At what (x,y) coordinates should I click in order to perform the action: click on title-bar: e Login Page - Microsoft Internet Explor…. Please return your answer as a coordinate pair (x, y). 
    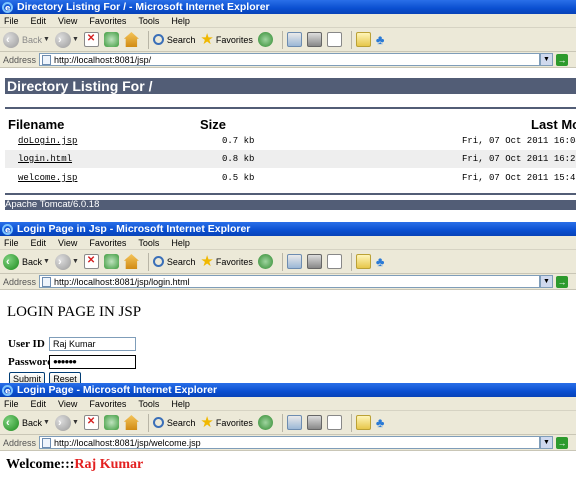
    Looking at the image, I should click on (288, 390).